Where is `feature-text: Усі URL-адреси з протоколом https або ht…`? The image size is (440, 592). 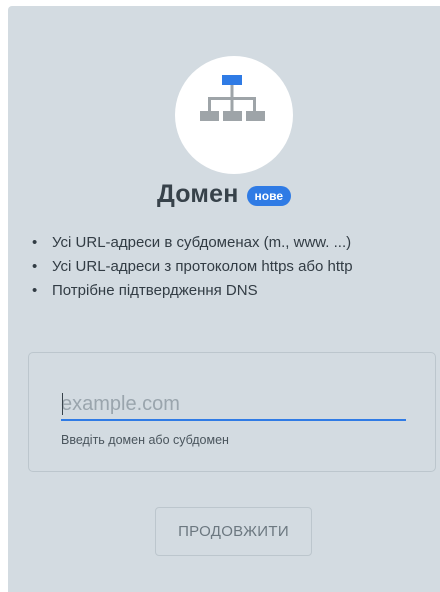 feature-text: Усі URL-адреси з протоколом https або ht… is located at coordinates (202, 266).